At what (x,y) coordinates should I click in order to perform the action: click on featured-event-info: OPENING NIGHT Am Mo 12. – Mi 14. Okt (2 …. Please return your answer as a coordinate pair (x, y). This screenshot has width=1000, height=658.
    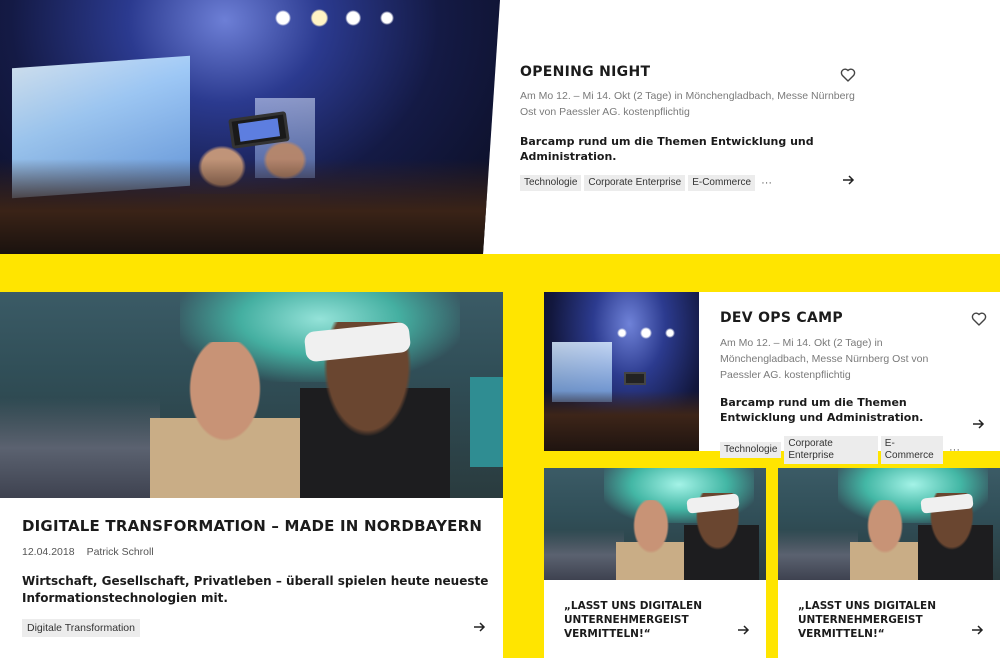
    Looking at the image, I should click on (690, 127).